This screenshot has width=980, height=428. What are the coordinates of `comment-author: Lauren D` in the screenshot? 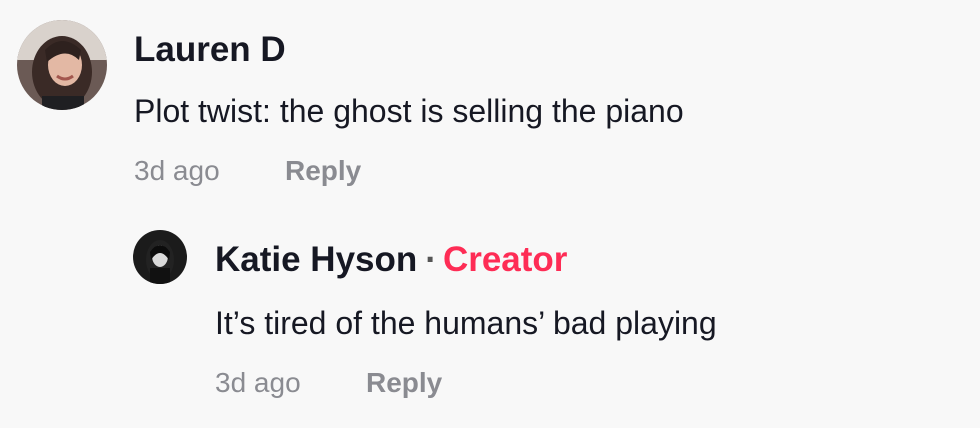 It's located at (210, 50).